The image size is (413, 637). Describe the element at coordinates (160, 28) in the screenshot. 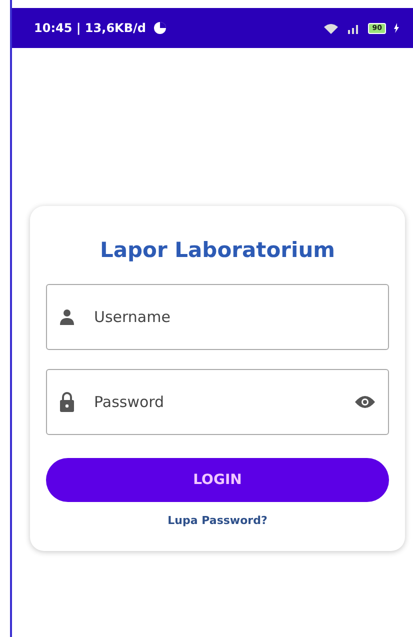

I see `data-saver-icon` at that location.